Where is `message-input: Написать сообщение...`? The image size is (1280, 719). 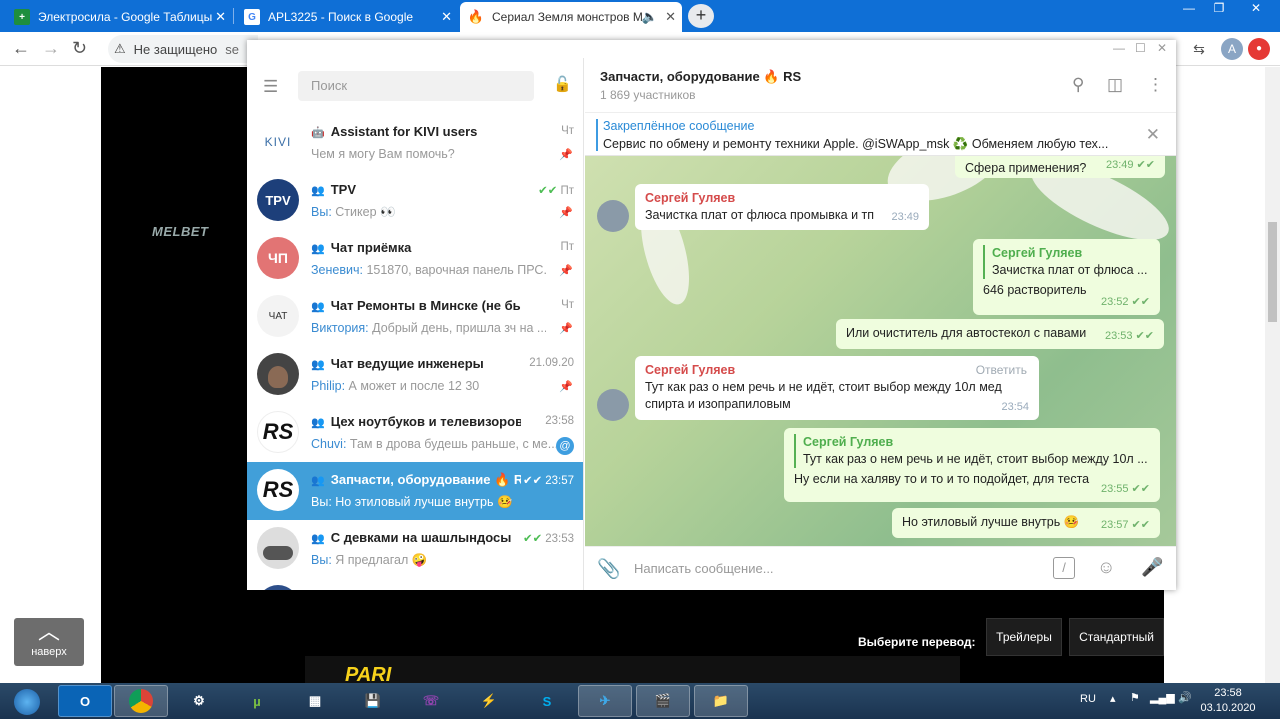 message-input: Написать сообщение... is located at coordinates (704, 568).